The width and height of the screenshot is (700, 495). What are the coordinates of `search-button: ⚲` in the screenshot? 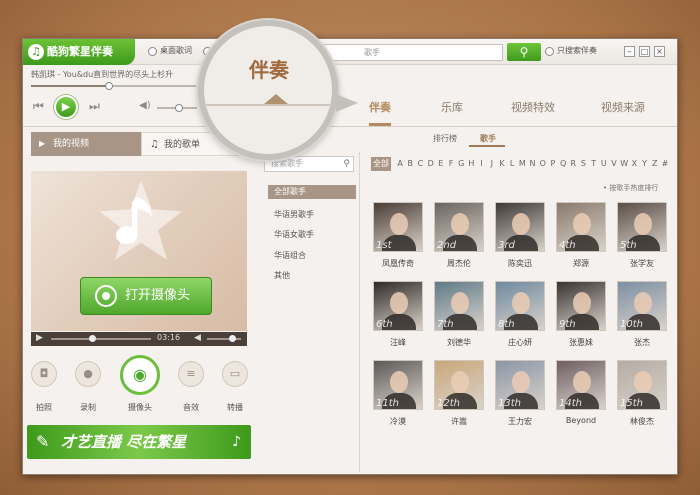 It's located at (524, 52).